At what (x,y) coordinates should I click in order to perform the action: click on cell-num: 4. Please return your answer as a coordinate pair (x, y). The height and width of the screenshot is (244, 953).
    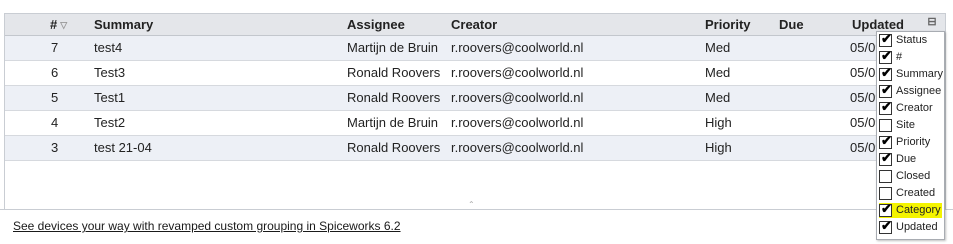
    Looking at the image, I should click on (55, 122).